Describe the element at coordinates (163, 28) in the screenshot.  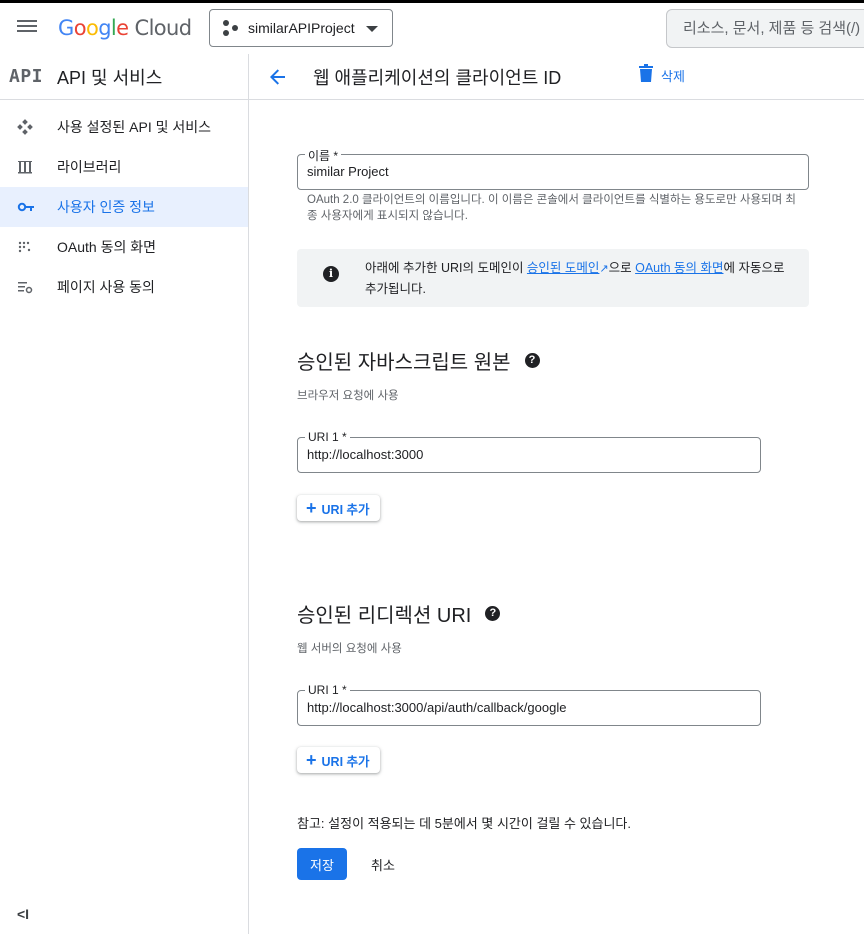
I see `logo-cloud-text: Cloud` at that location.